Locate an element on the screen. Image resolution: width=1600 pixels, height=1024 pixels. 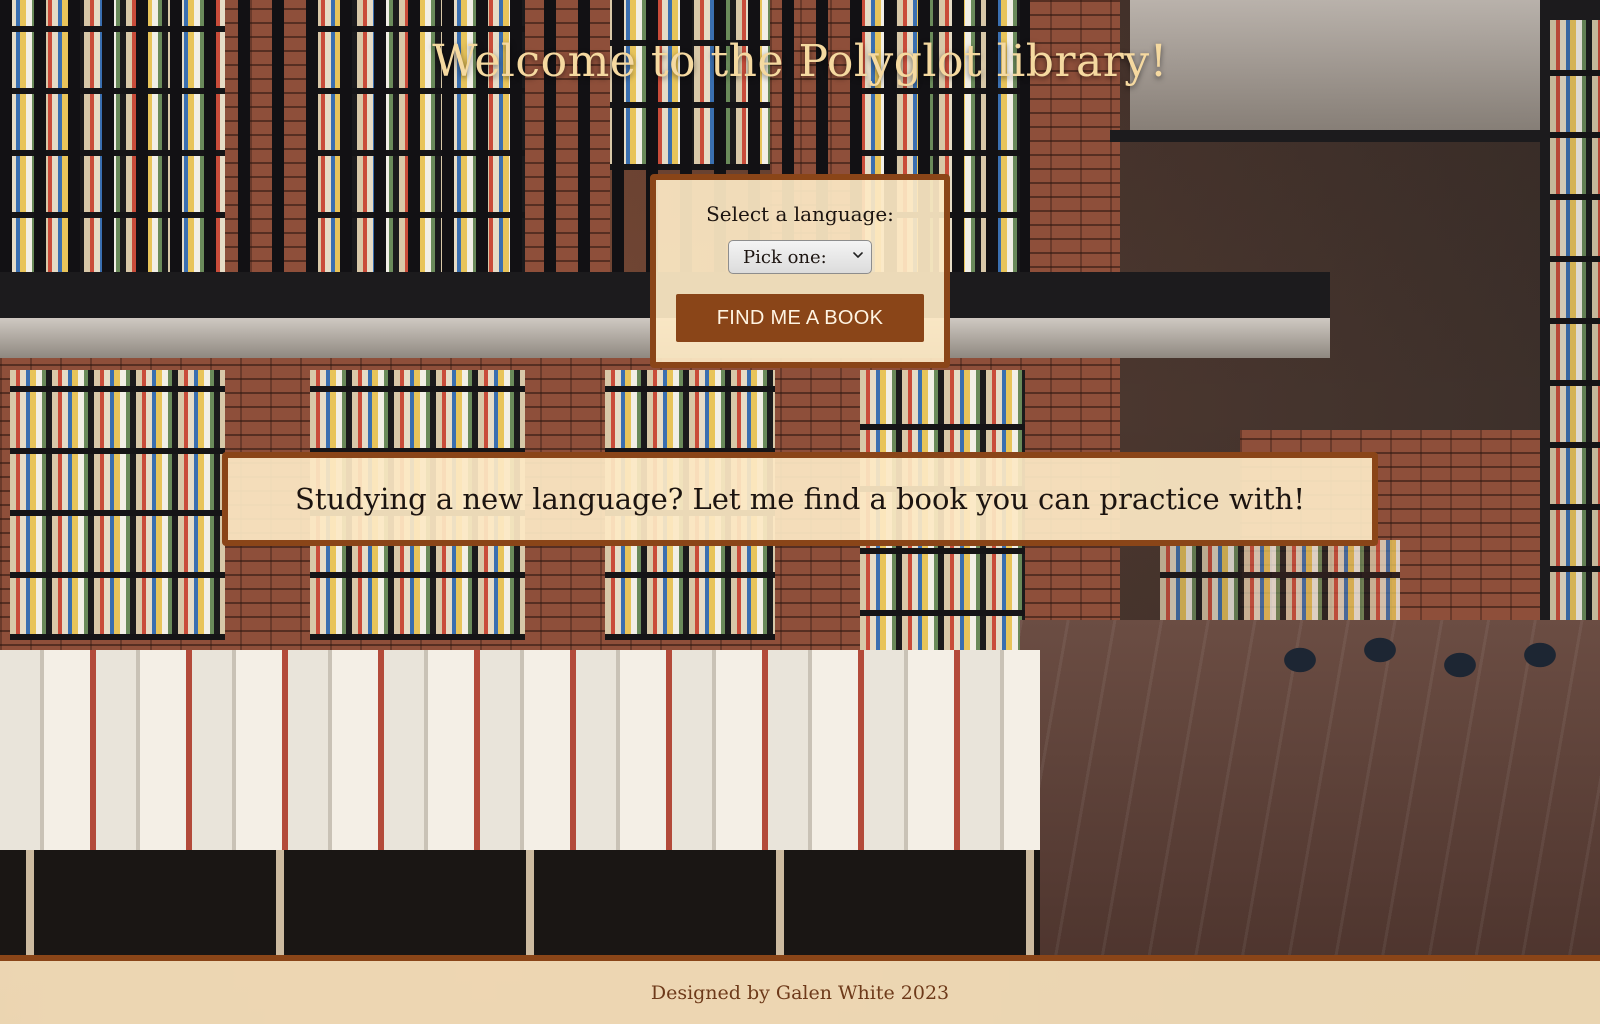
language-select-wrapper: Pick one: is located at coordinates (800, 257).